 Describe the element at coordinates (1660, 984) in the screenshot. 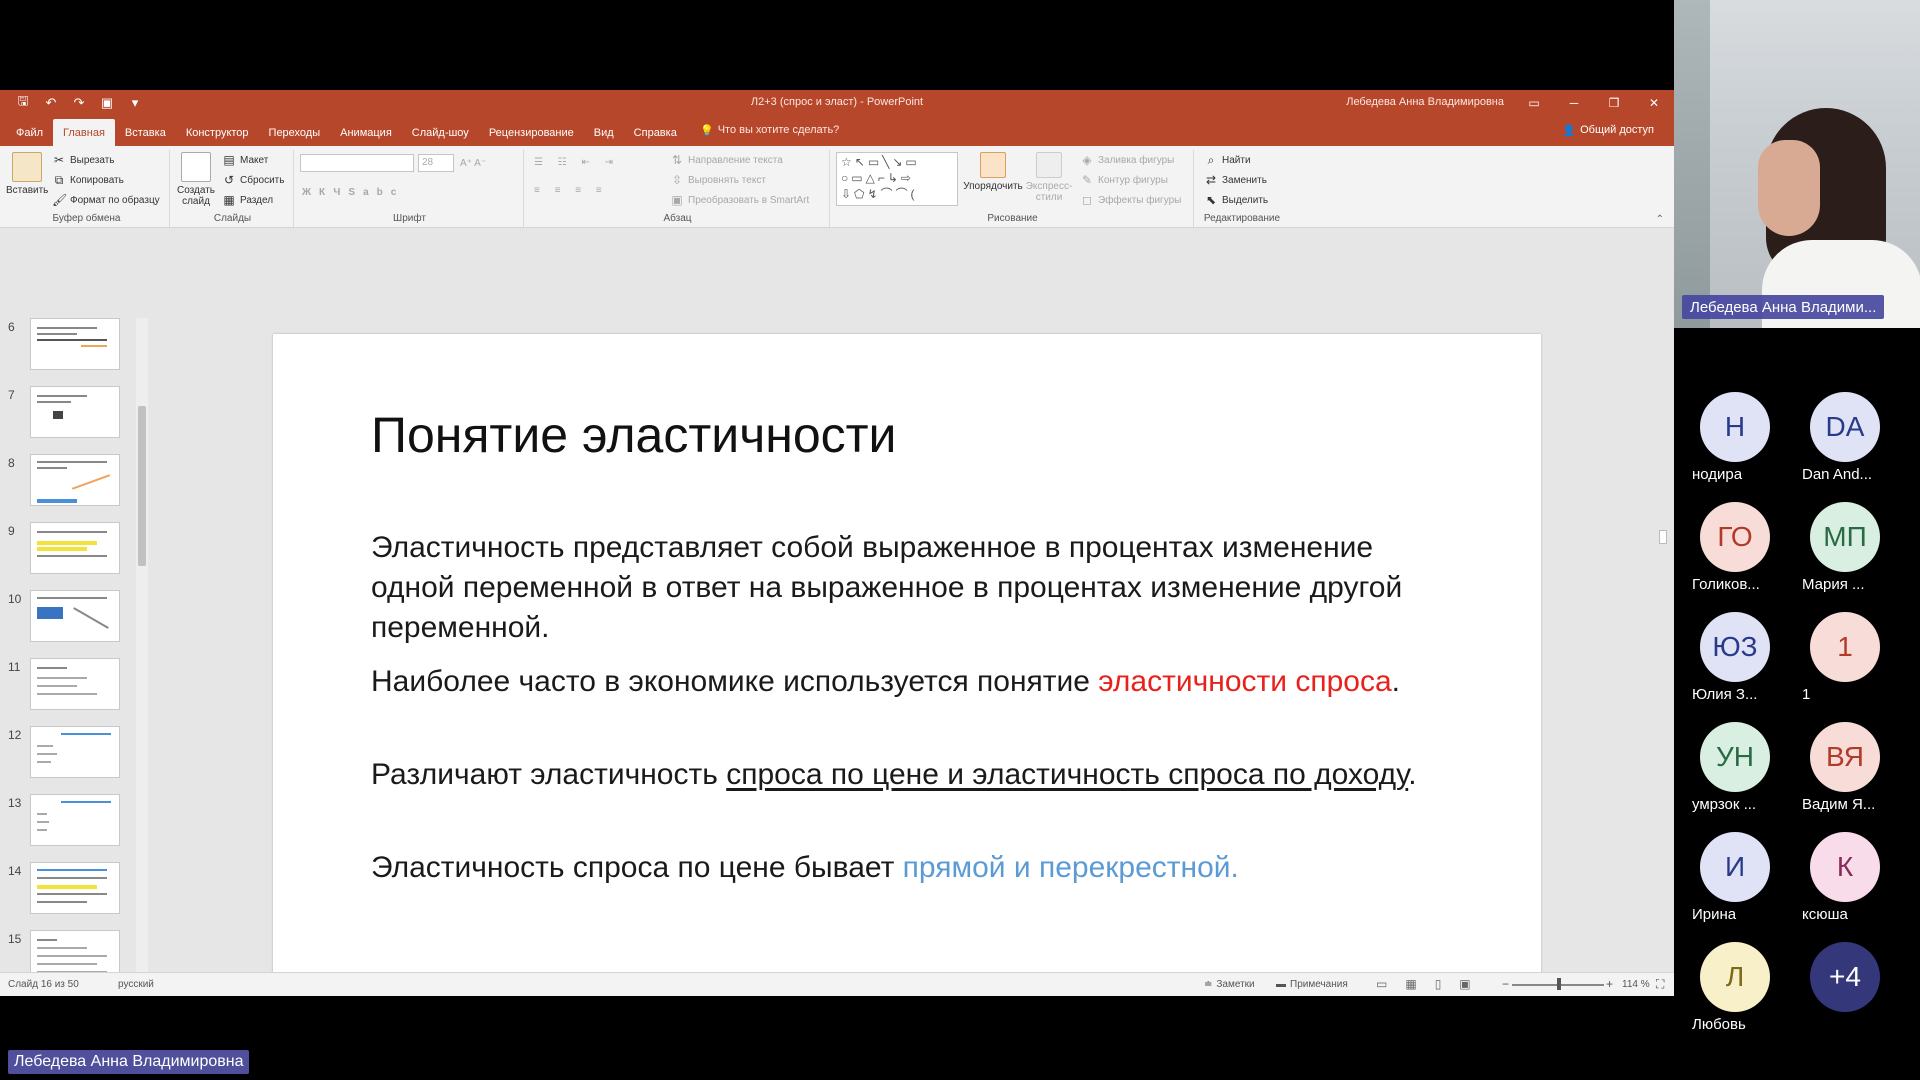

I see `fit-to-window-icon: ⛶` at that location.